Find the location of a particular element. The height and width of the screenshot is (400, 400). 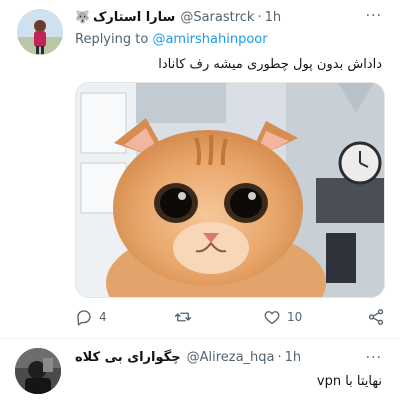

replying-to: Replying to @amirshahinpoor is located at coordinates (171, 39).